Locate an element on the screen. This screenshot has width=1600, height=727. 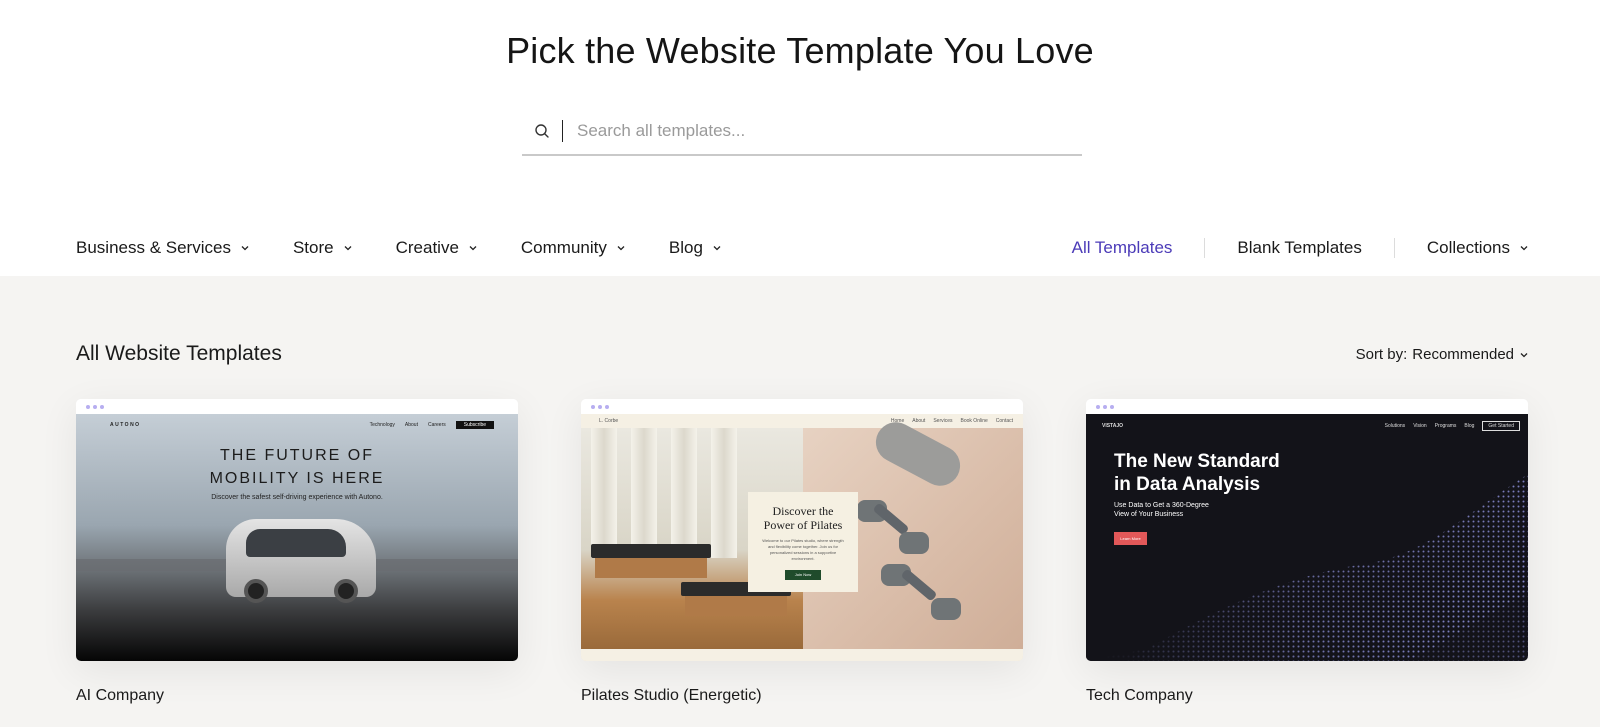
sort-label: Sort by: is located at coordinates (1381, 354).